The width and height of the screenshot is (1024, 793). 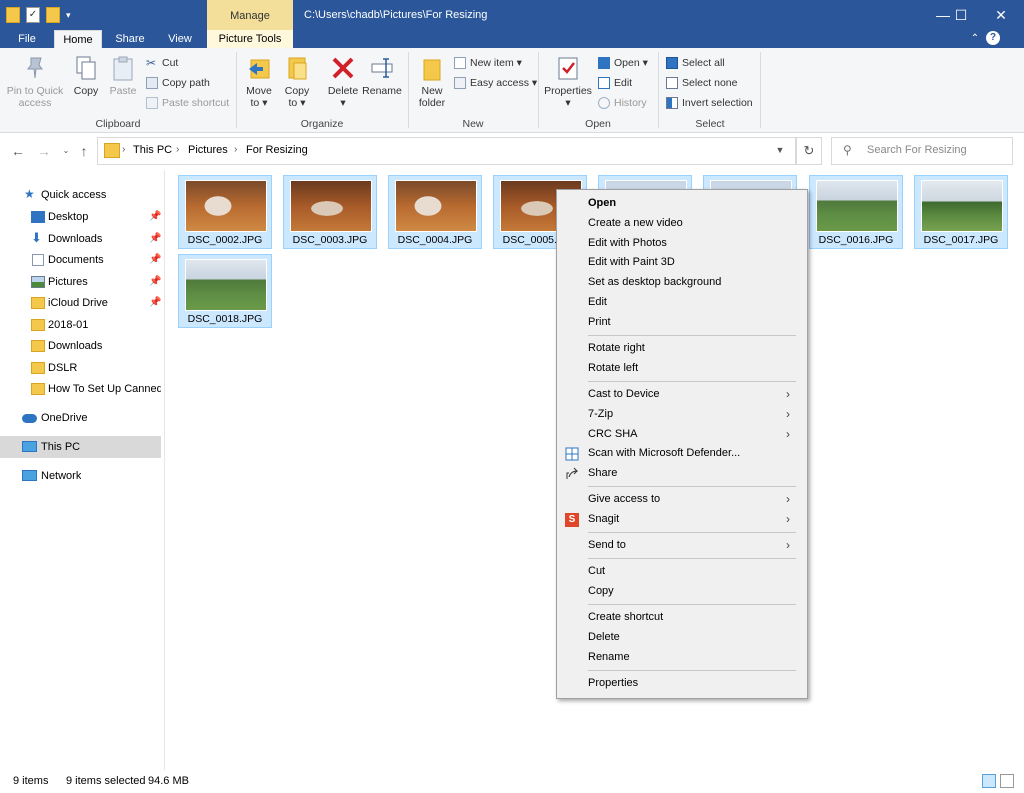 I want to click on easy-access-button: Easy access ▾, so click(x=495, y=83).